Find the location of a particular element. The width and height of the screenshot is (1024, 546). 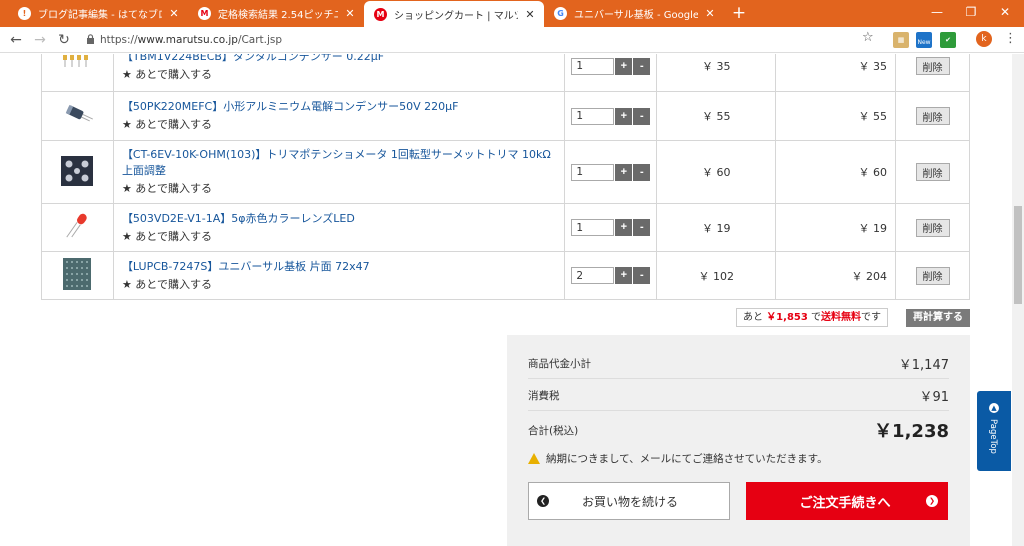

line-subtotal: ￥ 204 is located at coordinates (836, 275).